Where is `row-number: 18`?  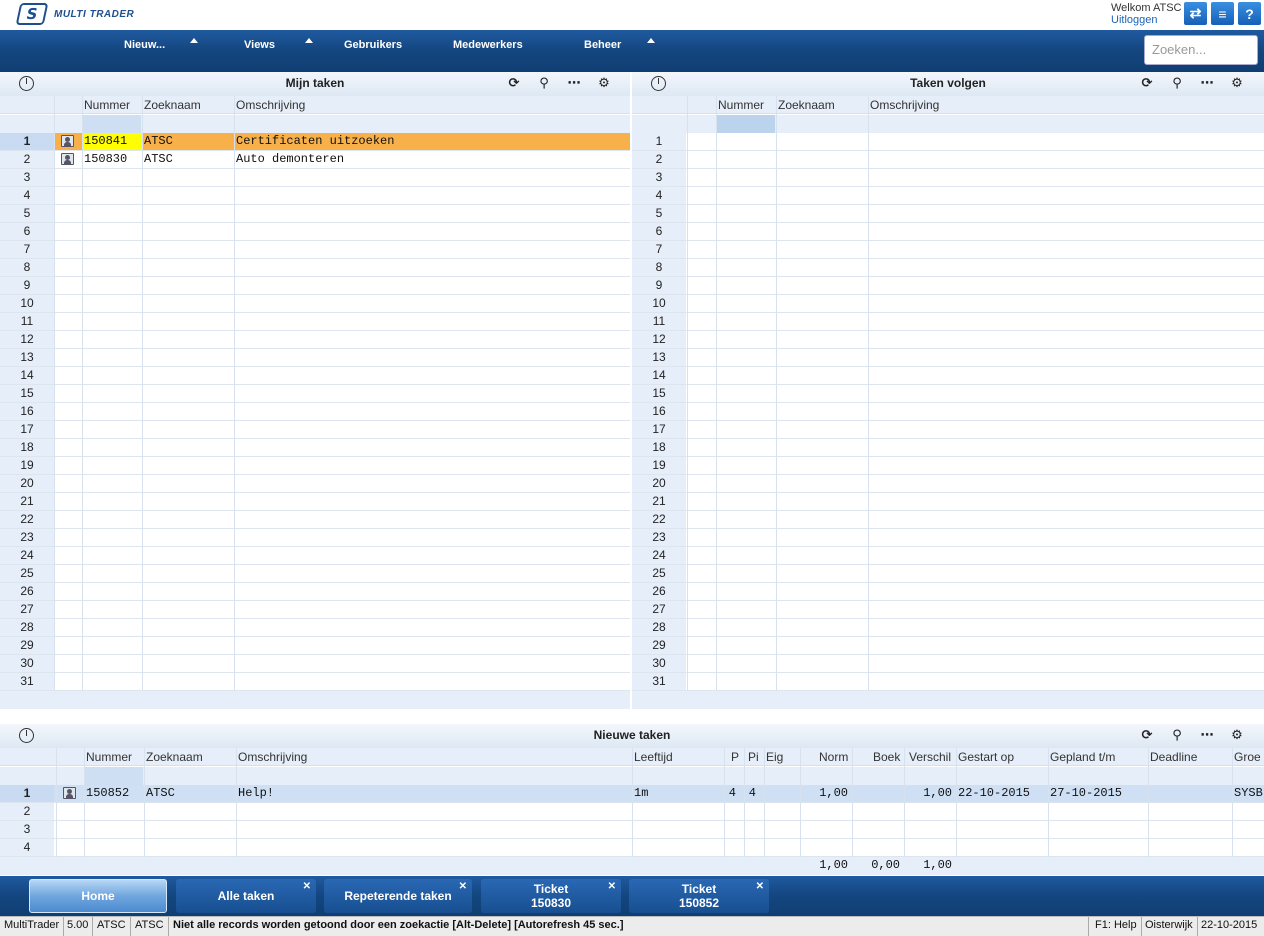
row-number: 18 is located at coordinates (27, 447).